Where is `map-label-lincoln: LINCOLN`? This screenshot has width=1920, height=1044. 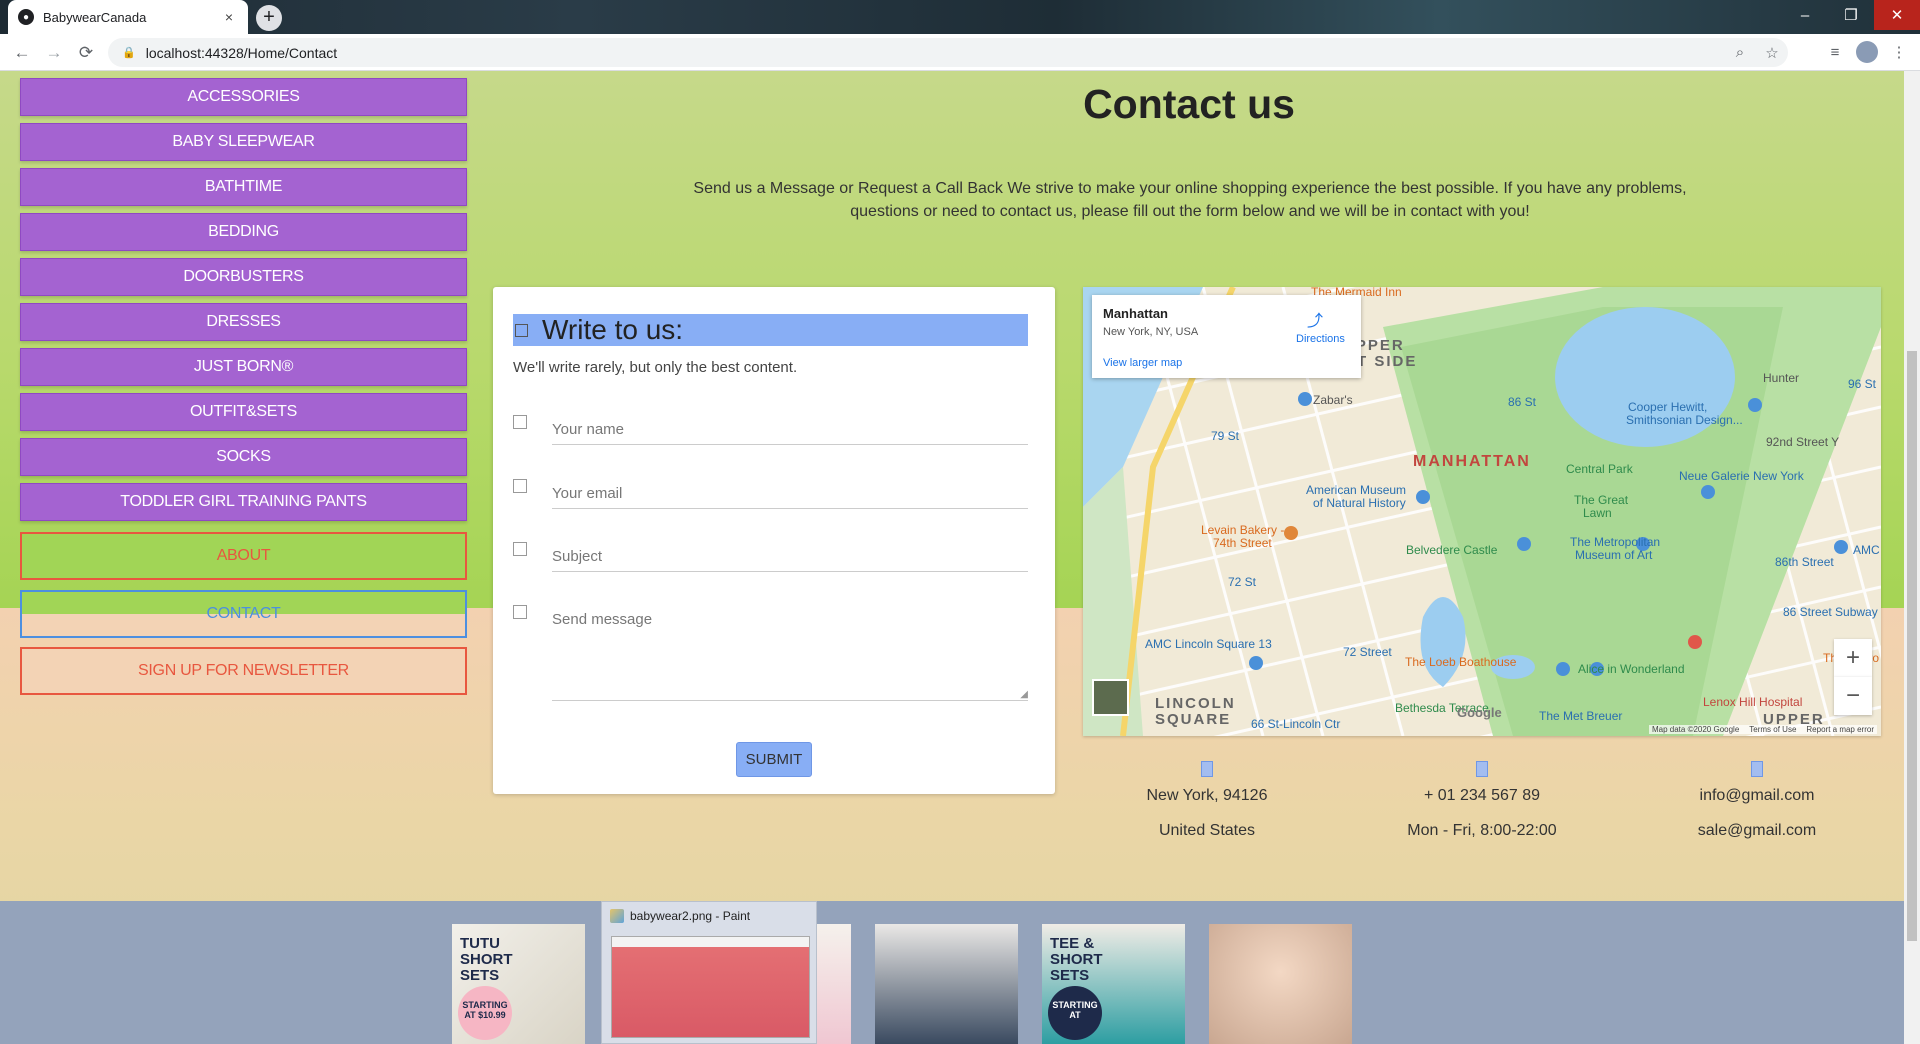 map-label-lincoln: LINCOLN is located at coordinates (1195, 703).